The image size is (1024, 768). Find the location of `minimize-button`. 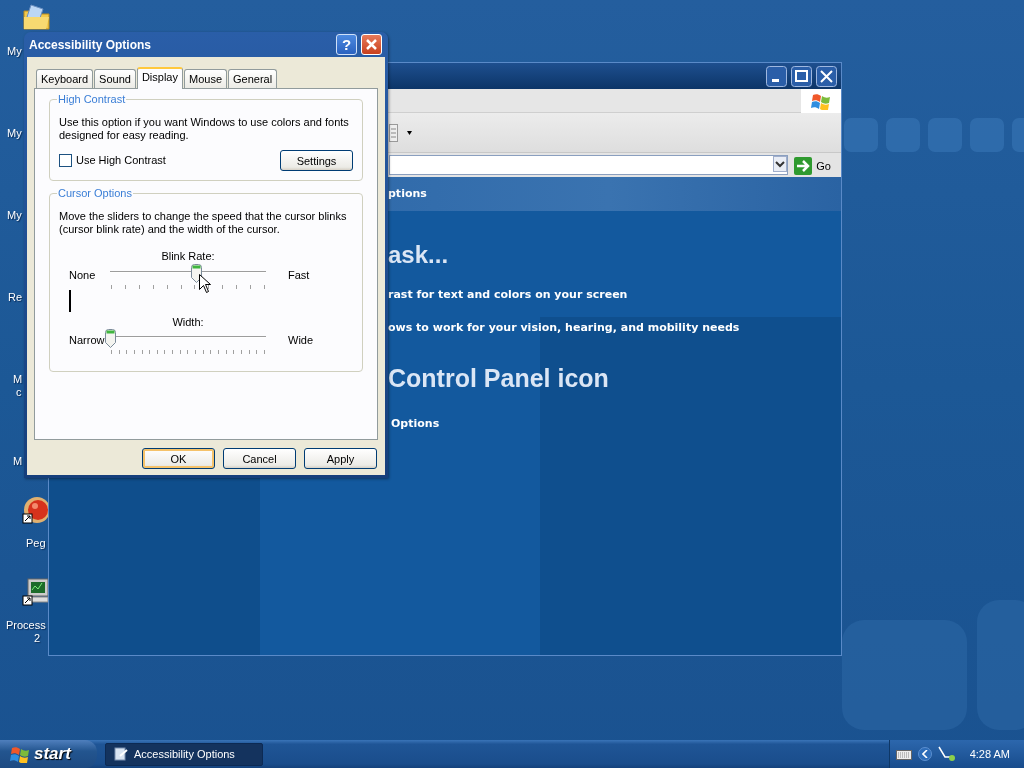

minimize-button is located at coordinates (776, 76).